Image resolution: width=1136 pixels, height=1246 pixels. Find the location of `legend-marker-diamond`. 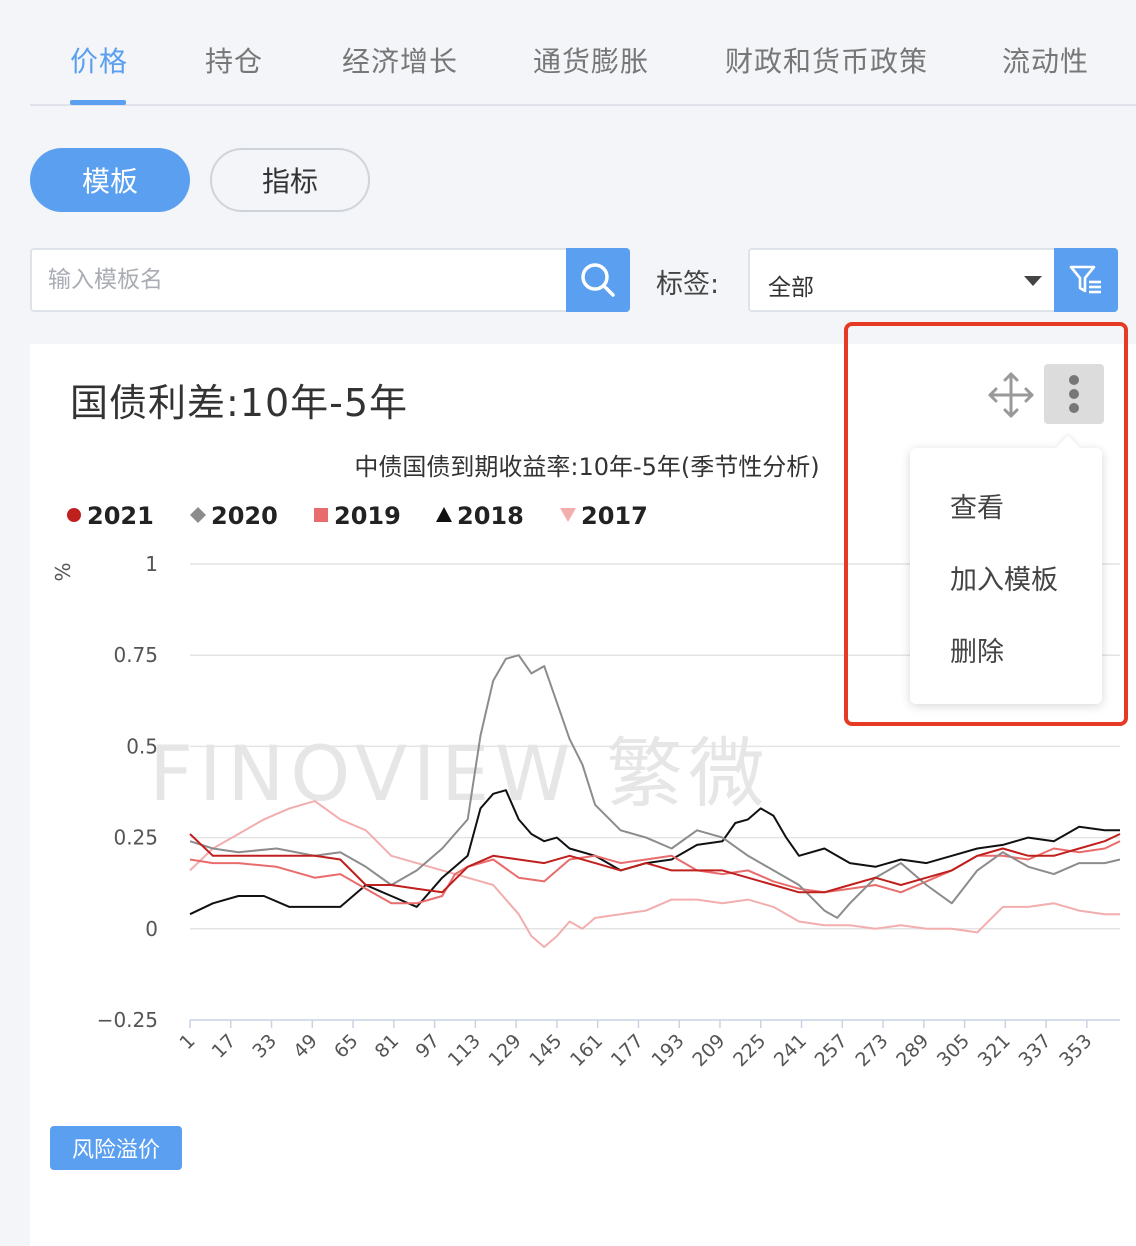

legend-marker-diamond is located at coordinates (198, 515).